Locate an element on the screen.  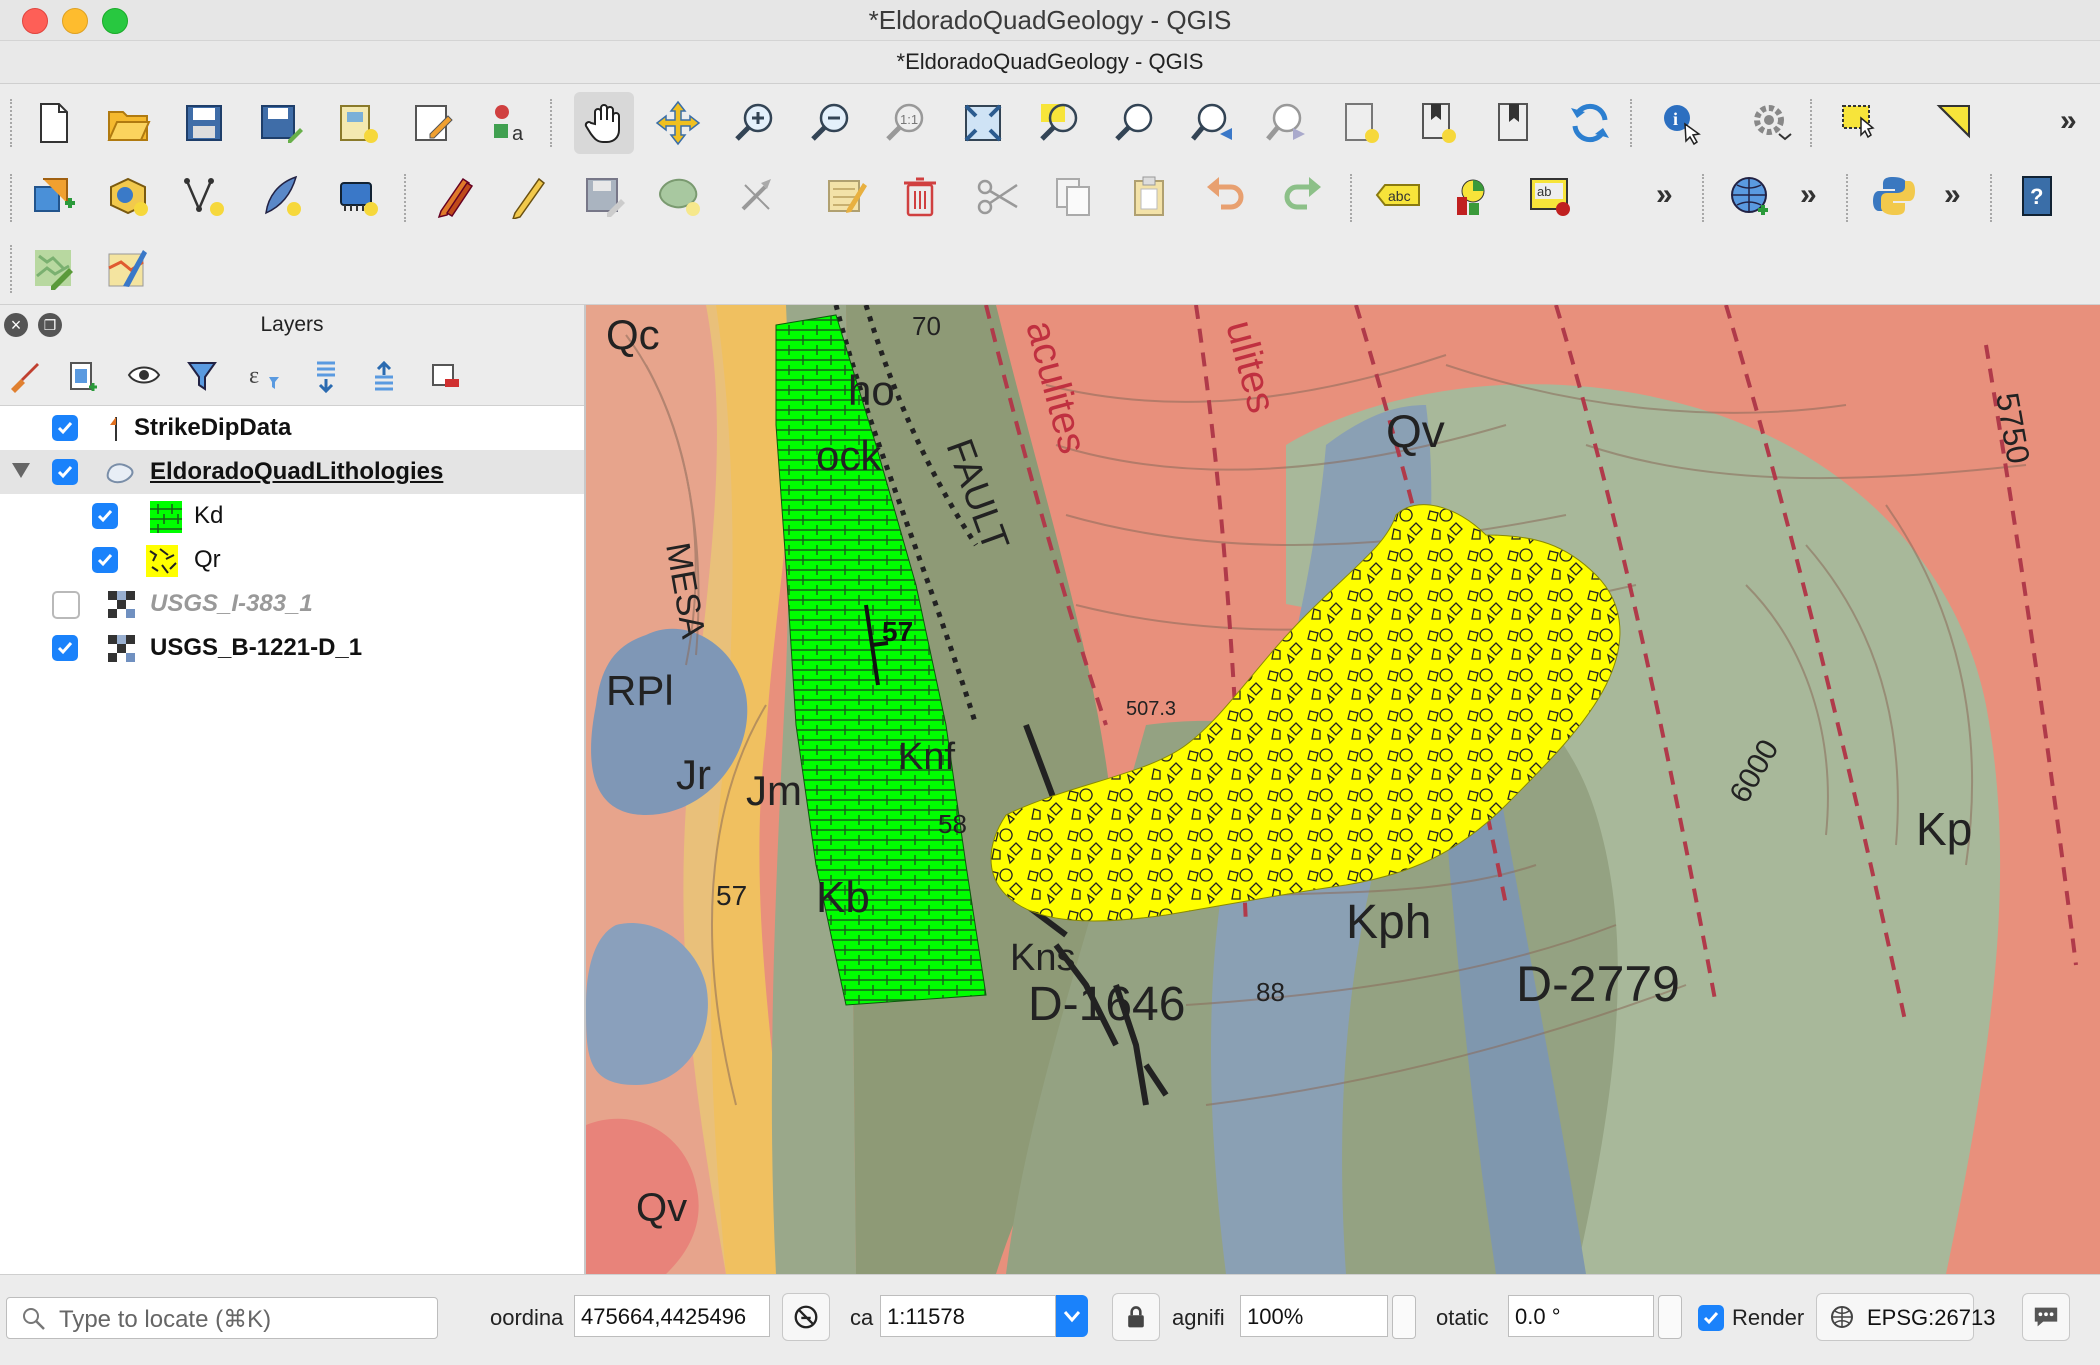
locator-search-input: Type to locate (⌘K) is located at coordinates (222, 1318).